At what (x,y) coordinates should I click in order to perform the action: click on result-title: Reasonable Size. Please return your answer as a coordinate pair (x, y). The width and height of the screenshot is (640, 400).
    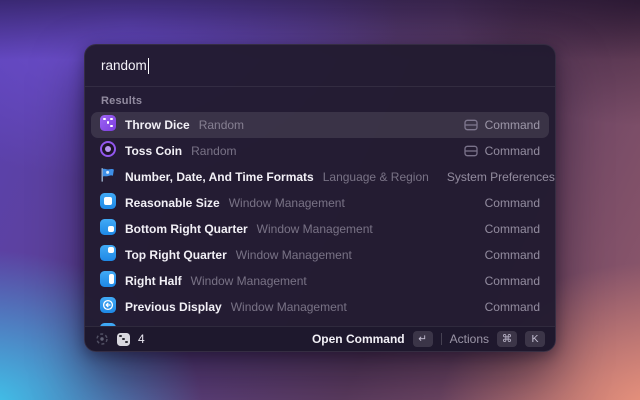
    Looking at the image, I should click on (172, 203).